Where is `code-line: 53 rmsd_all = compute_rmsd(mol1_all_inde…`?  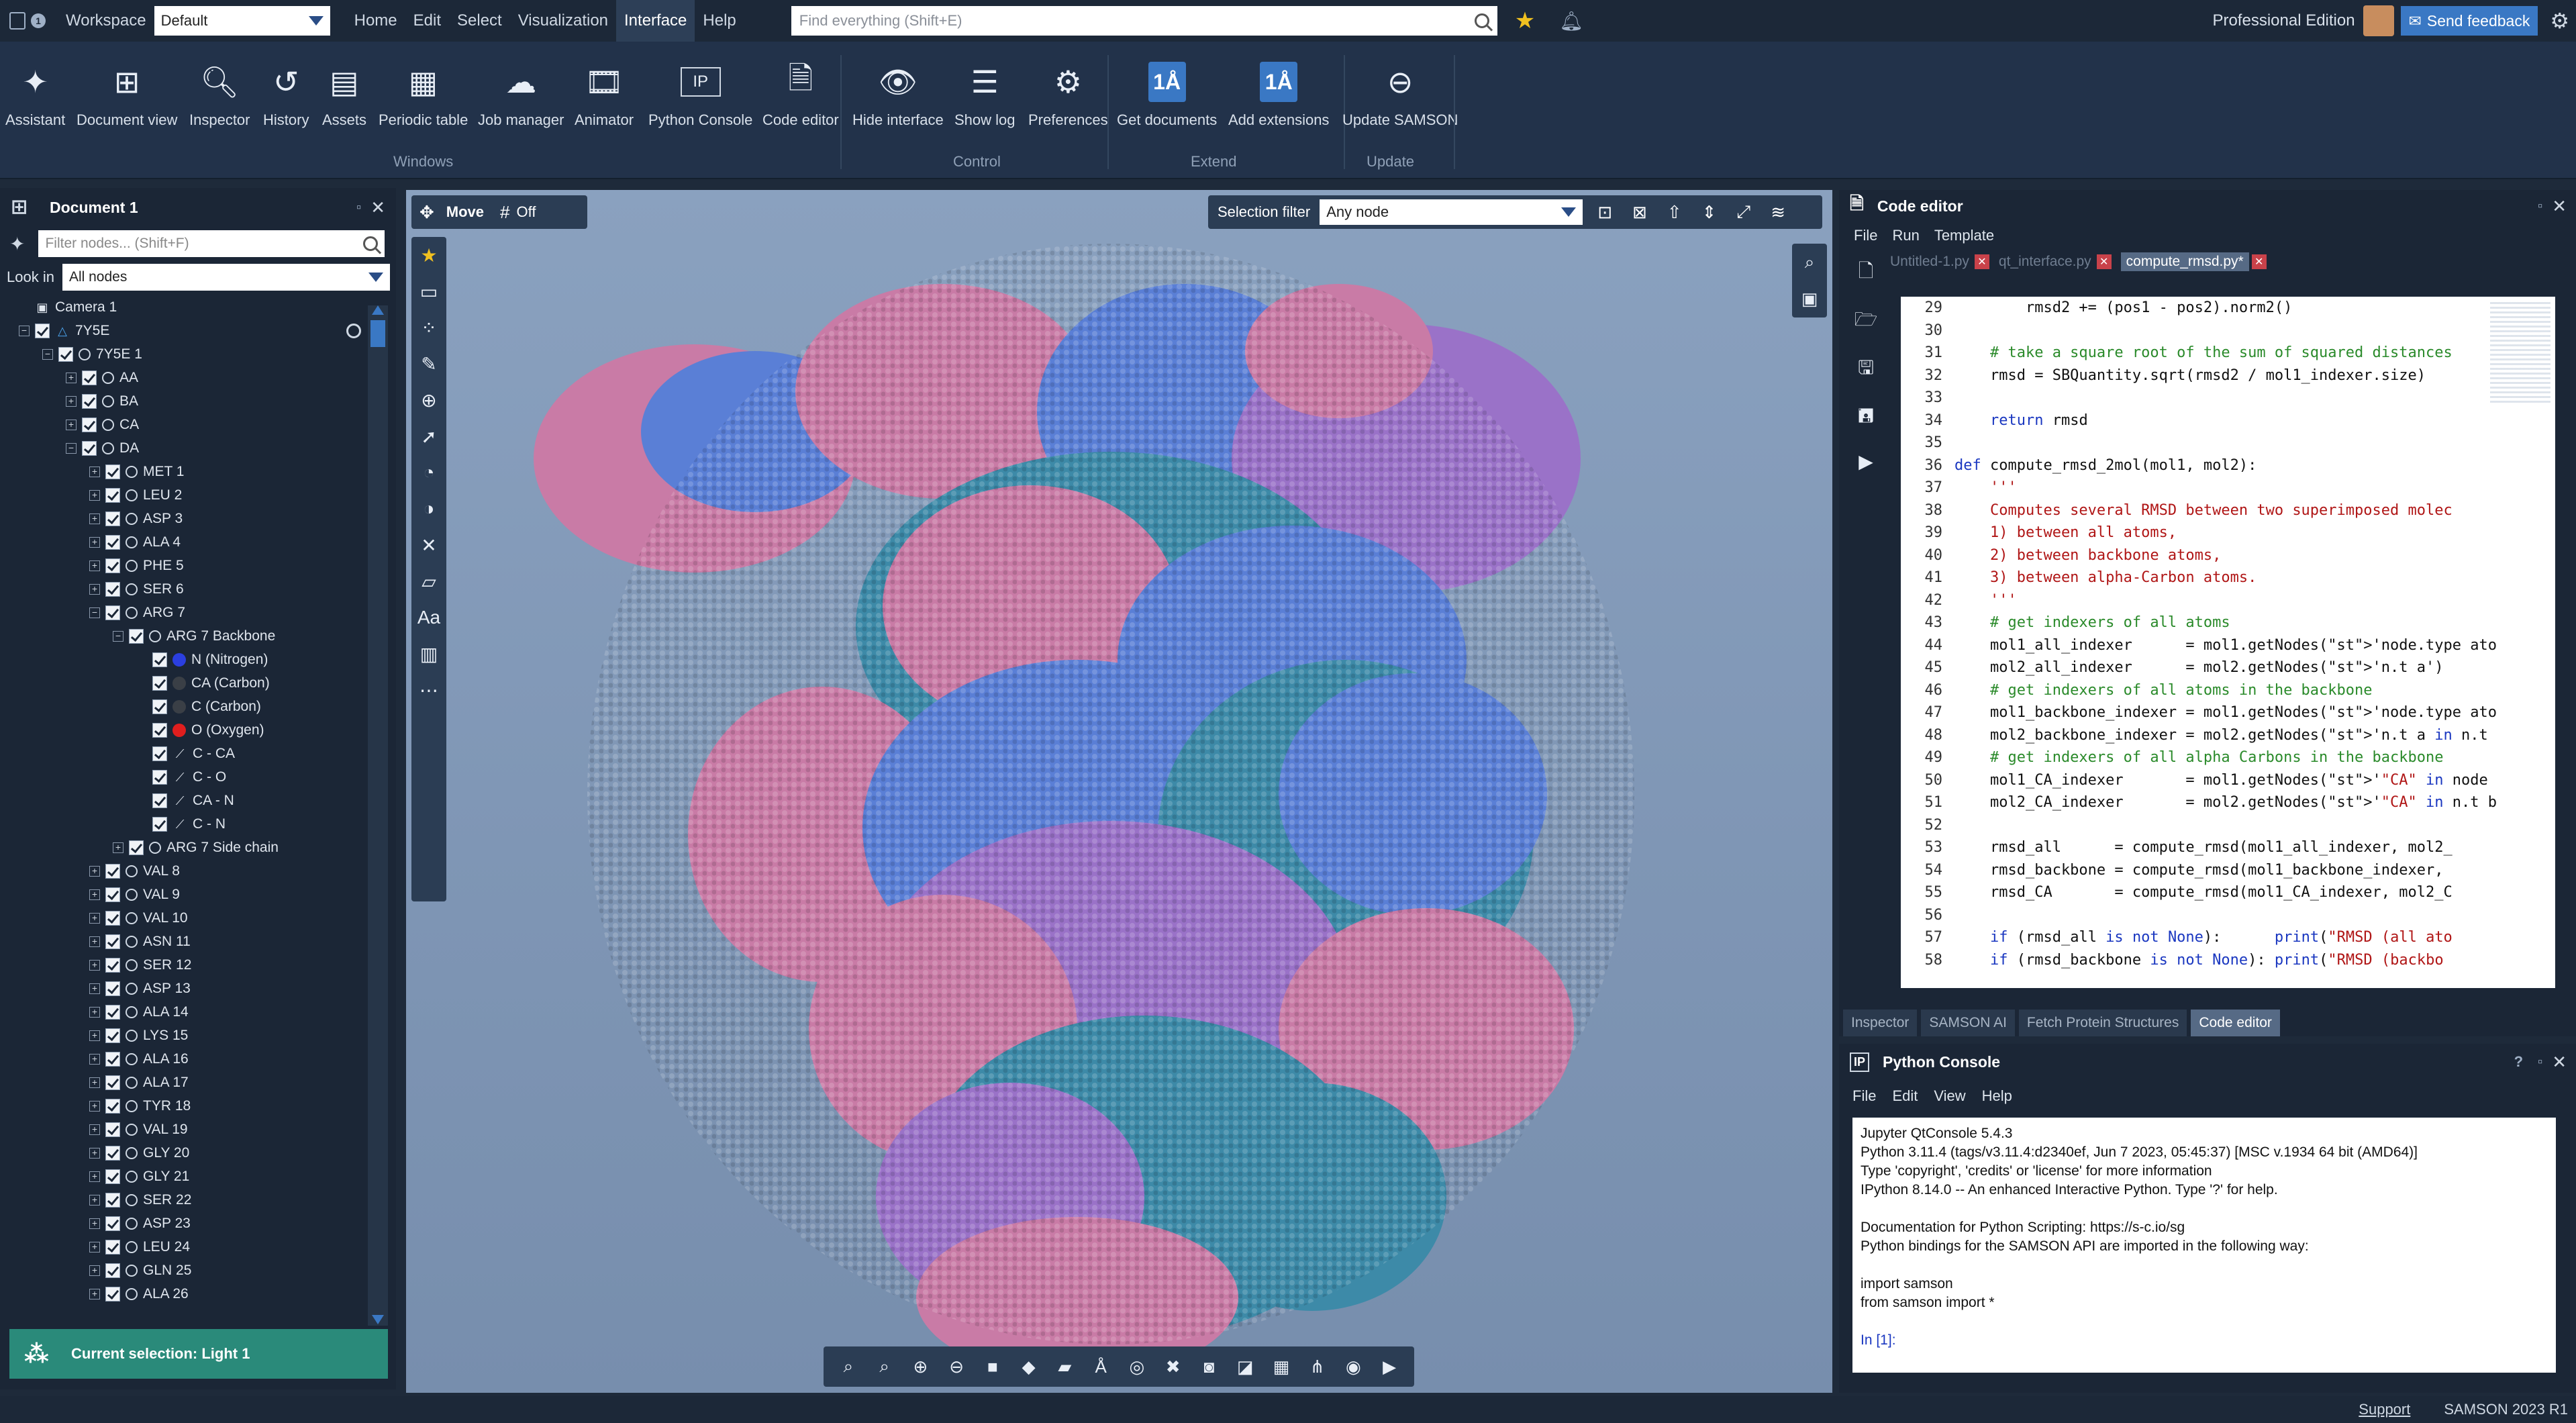
code-line: 53 rmsd_all = compute_rmsd(mol1_all_inde… is located at coordinates (2228, 848).